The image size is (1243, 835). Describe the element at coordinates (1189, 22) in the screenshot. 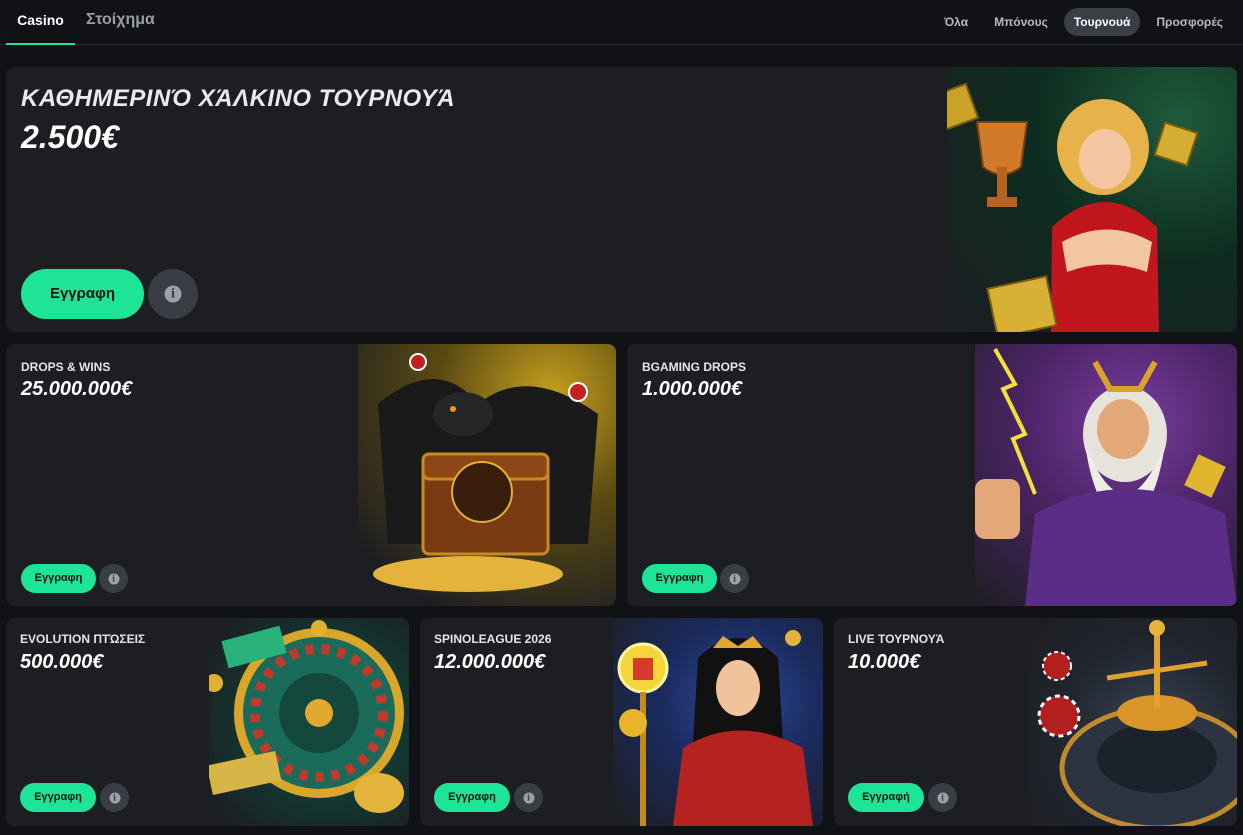

I see `filter-offers: Προσφορές` at that location.